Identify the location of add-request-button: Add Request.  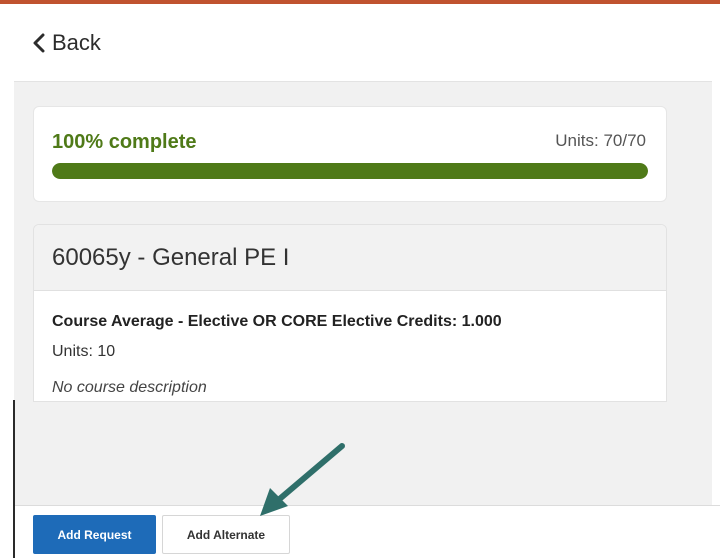
(94, 534).